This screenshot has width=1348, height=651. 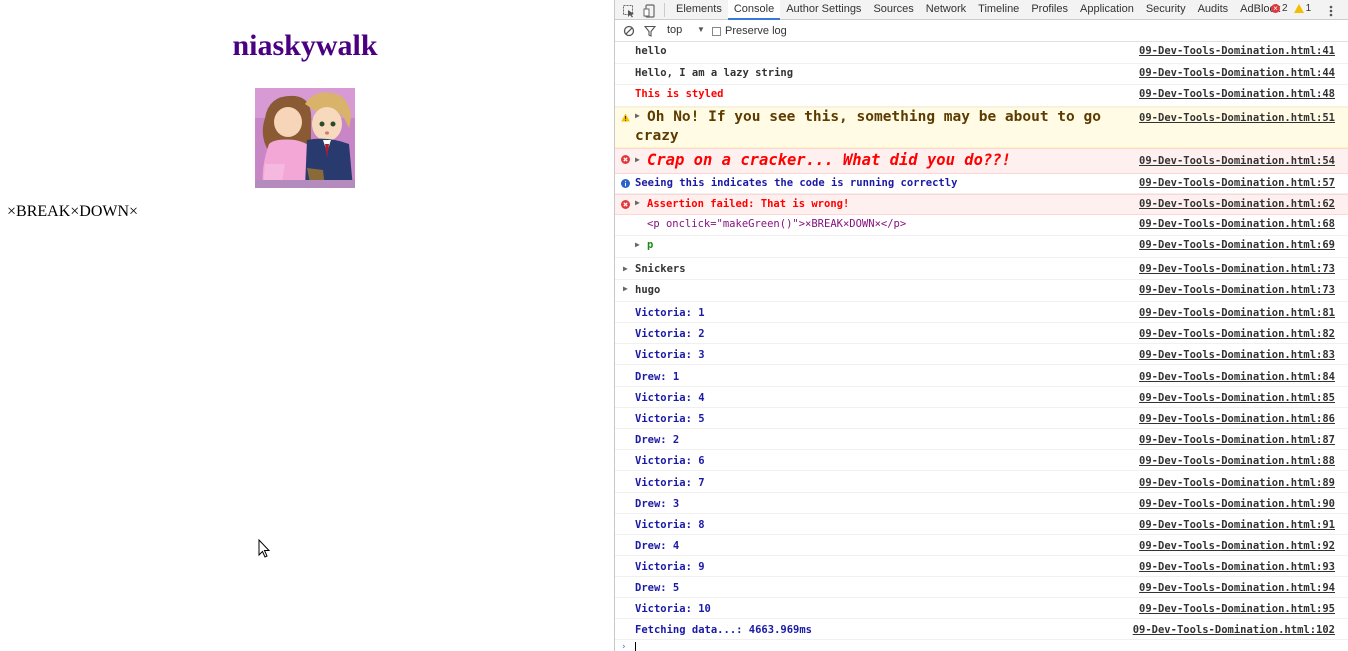 What do you see at coordinates (657, 136) in the screenshot?
I see `warning-message-wrap: crazy` at bounding box center [657, 136].